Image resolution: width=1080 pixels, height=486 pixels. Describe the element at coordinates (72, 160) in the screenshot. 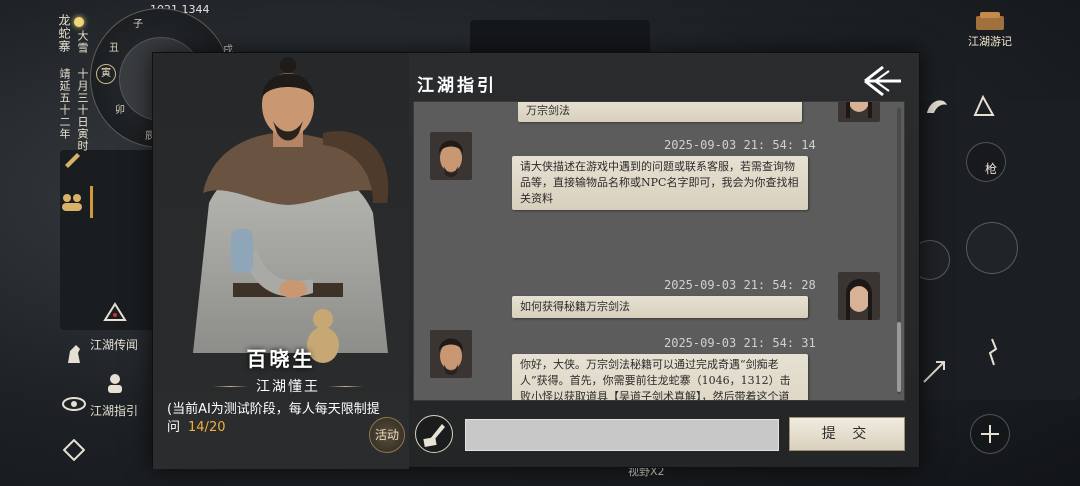

I see `scroll-icon` at that location.